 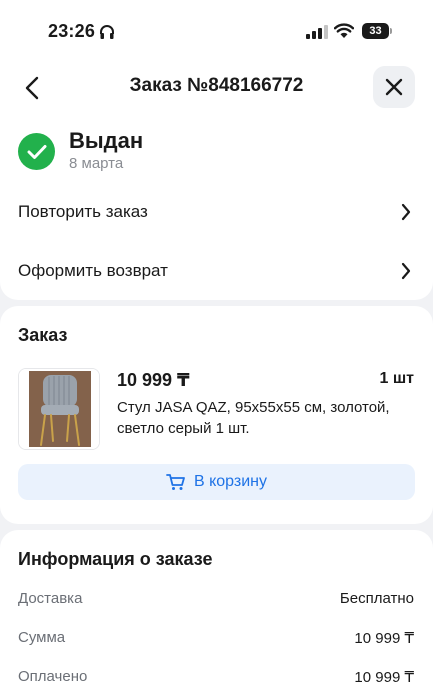 I want to click on close-button, so click(x=394, y=87).